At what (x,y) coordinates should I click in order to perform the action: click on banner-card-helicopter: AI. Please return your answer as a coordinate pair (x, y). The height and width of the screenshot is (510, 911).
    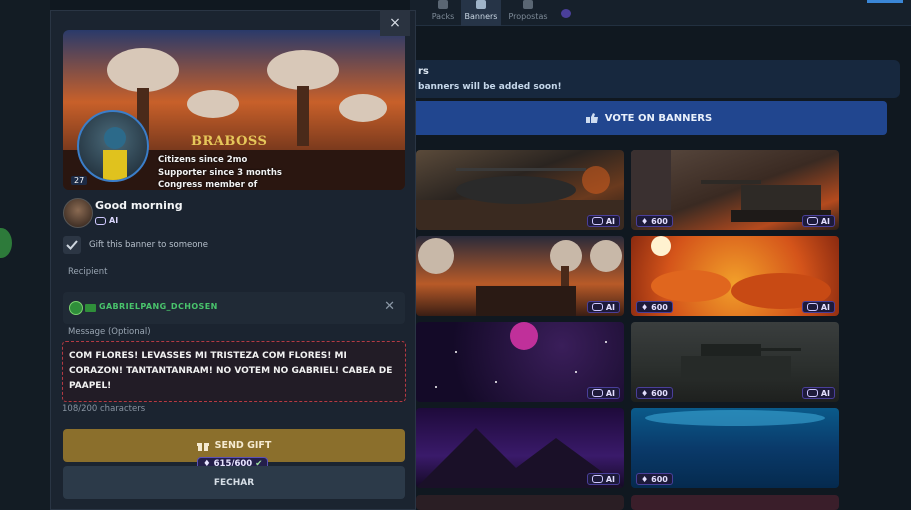
    Looking at the image, I should click on (520, 190).